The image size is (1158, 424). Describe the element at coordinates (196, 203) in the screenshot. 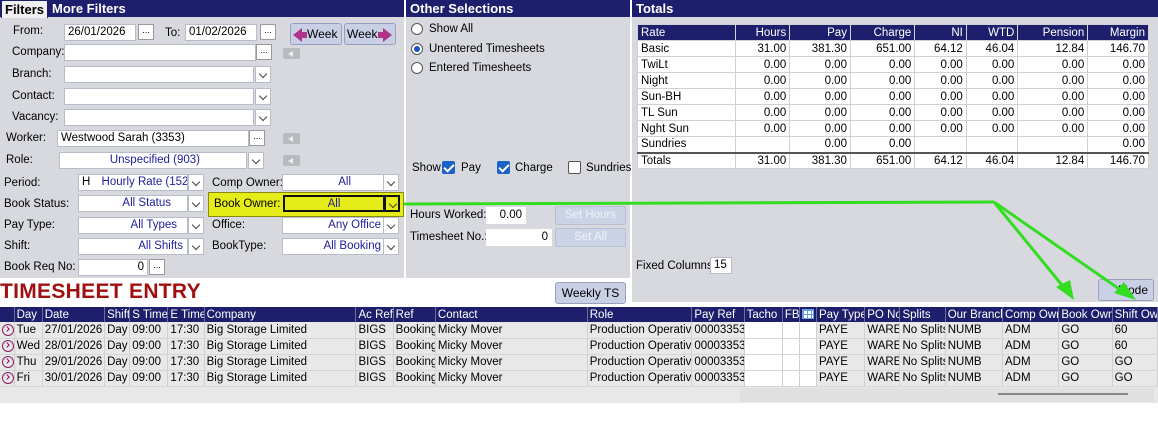

I see `book-status-chevron-down-icon` at that location.